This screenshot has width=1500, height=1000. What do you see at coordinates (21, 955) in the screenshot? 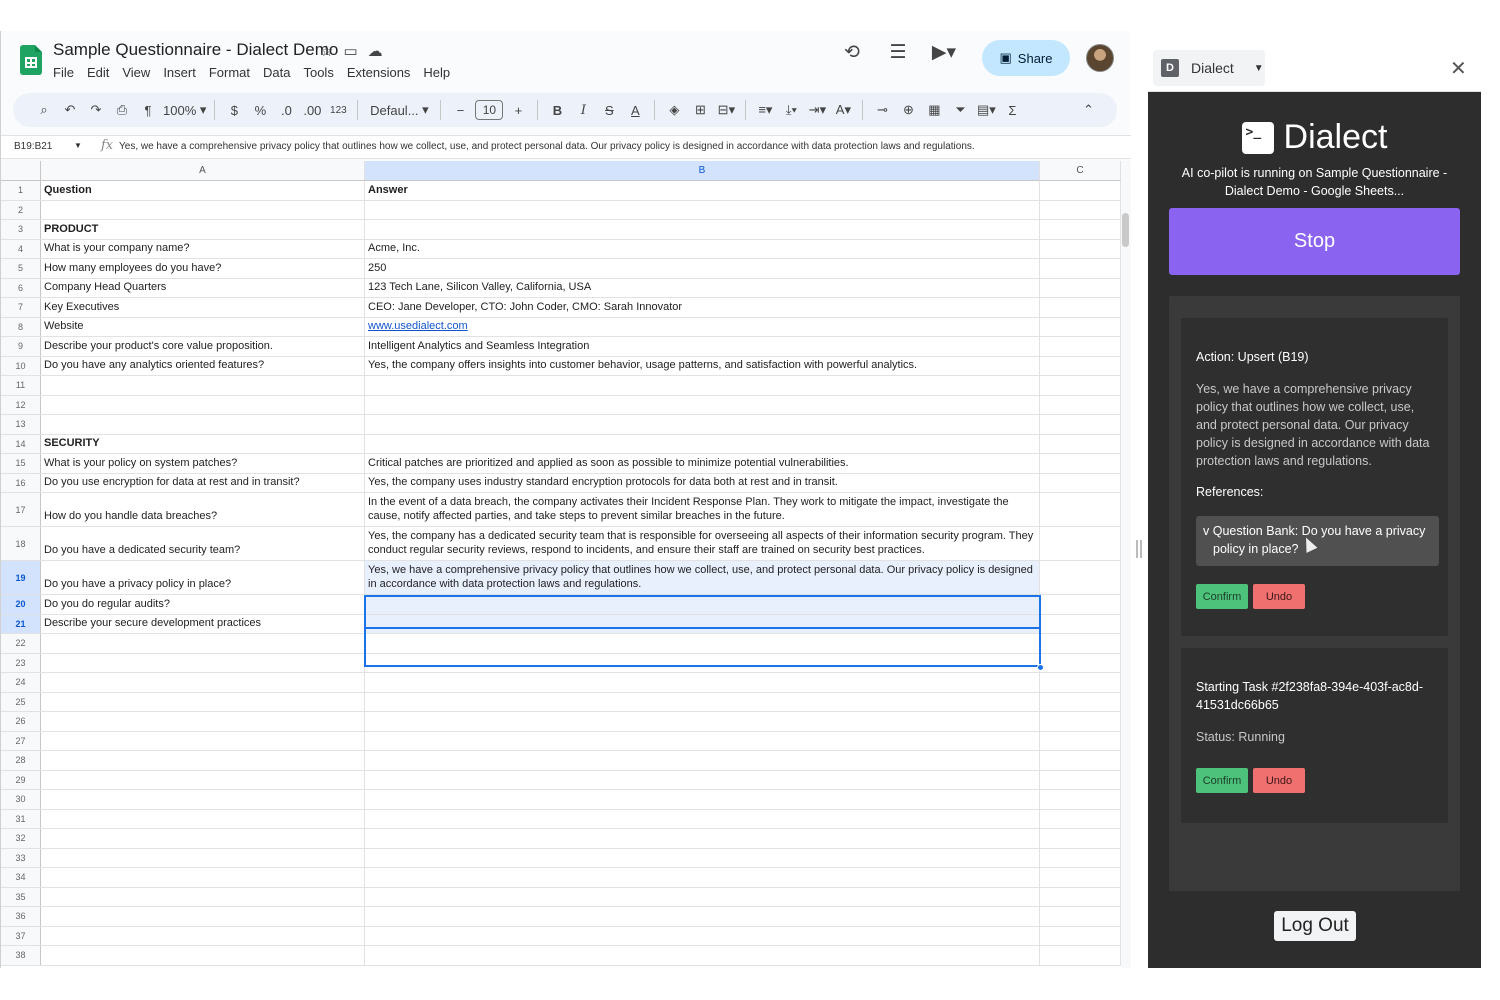
I see `row-number: 38` at bounding box center [21, 955].